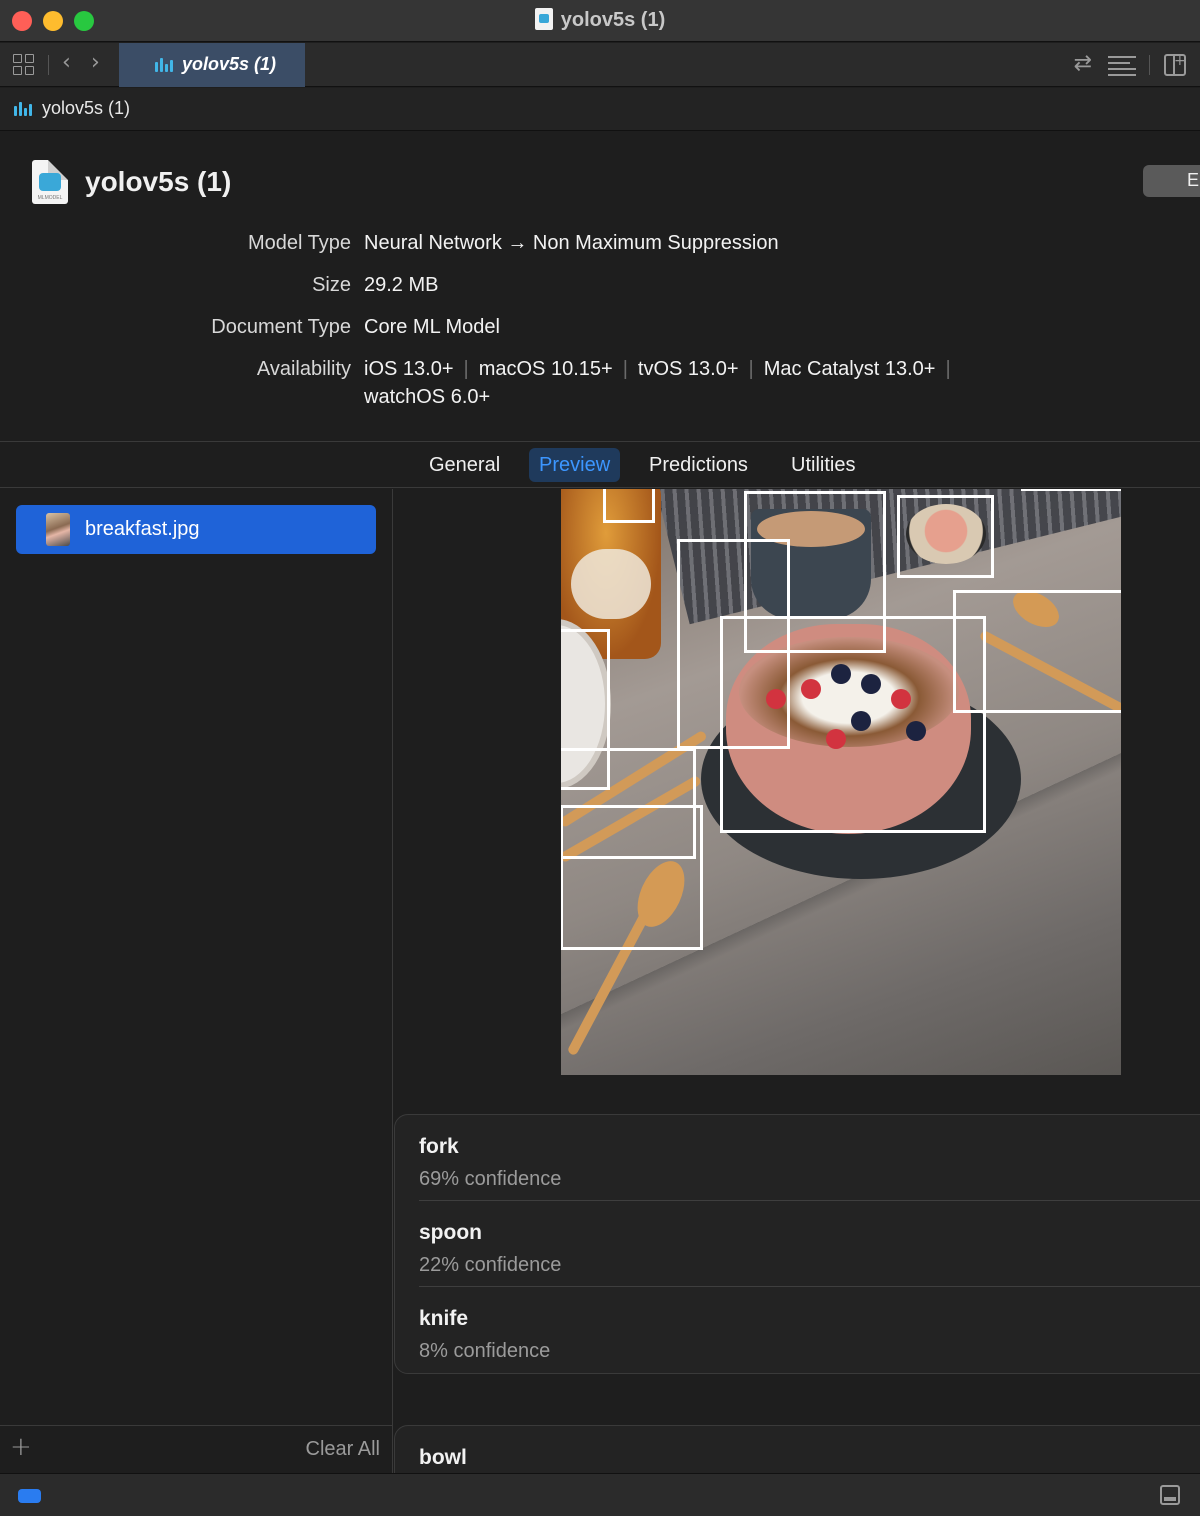  I want to click on window-title-text: yolov5s (1), so click(613, 20).